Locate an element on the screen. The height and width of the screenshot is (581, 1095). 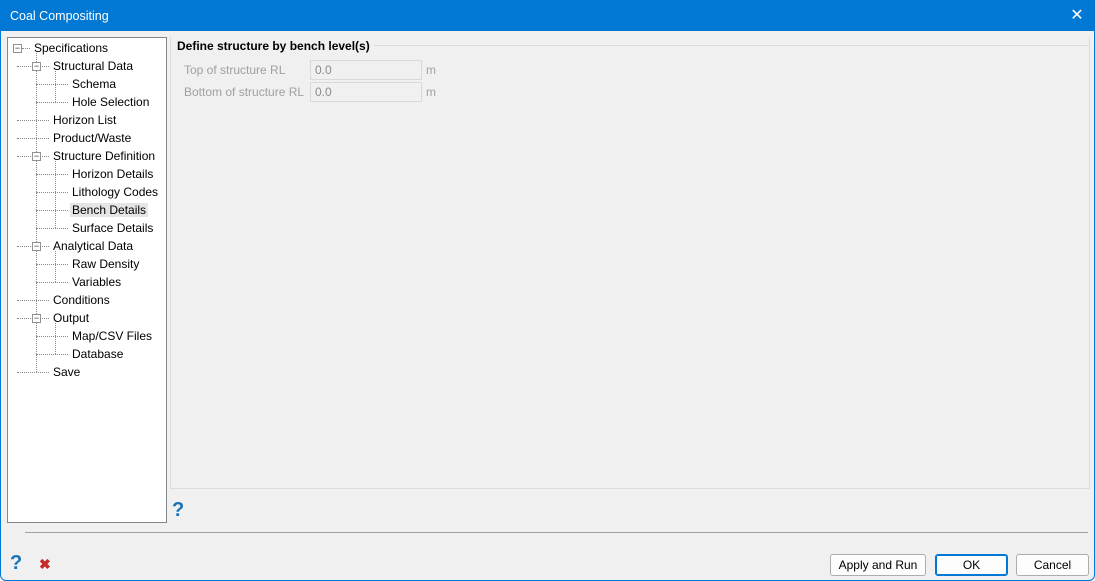
tree-item: Lithology Codes is located at coordinates (115, 192).